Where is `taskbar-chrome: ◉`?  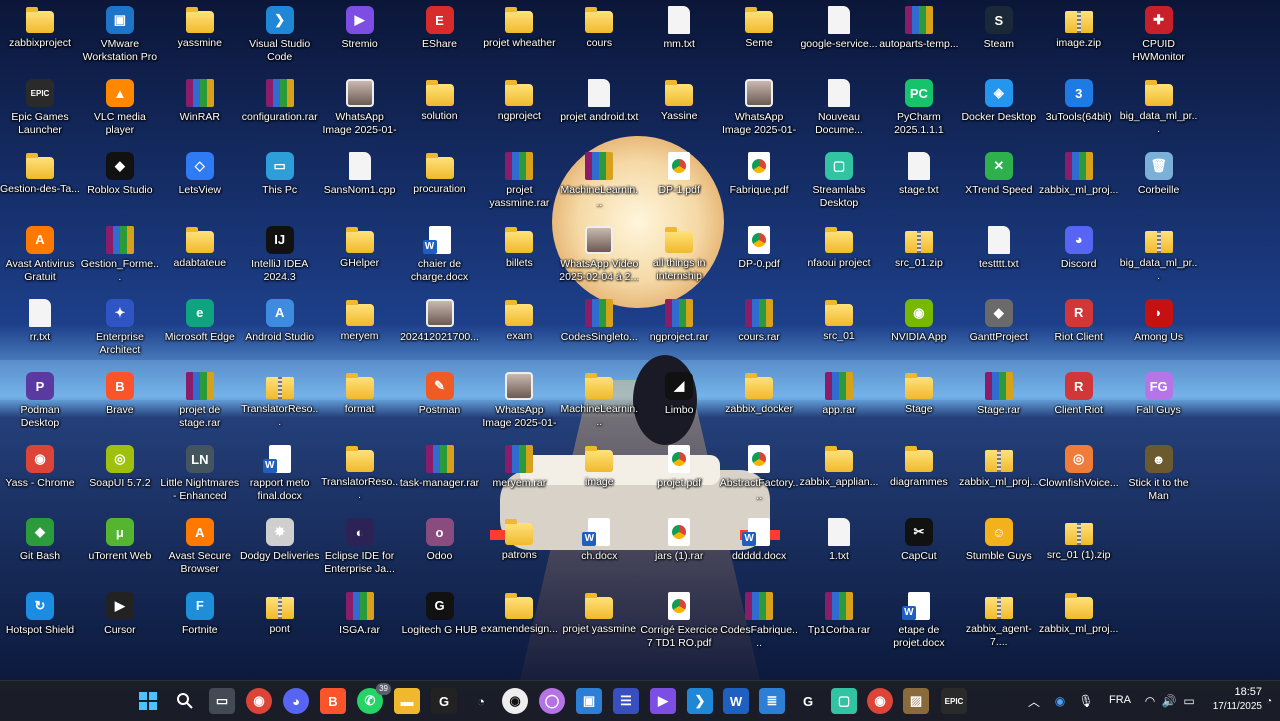
taskbar-chrome: ◉ is located at coordinates (259, 701).